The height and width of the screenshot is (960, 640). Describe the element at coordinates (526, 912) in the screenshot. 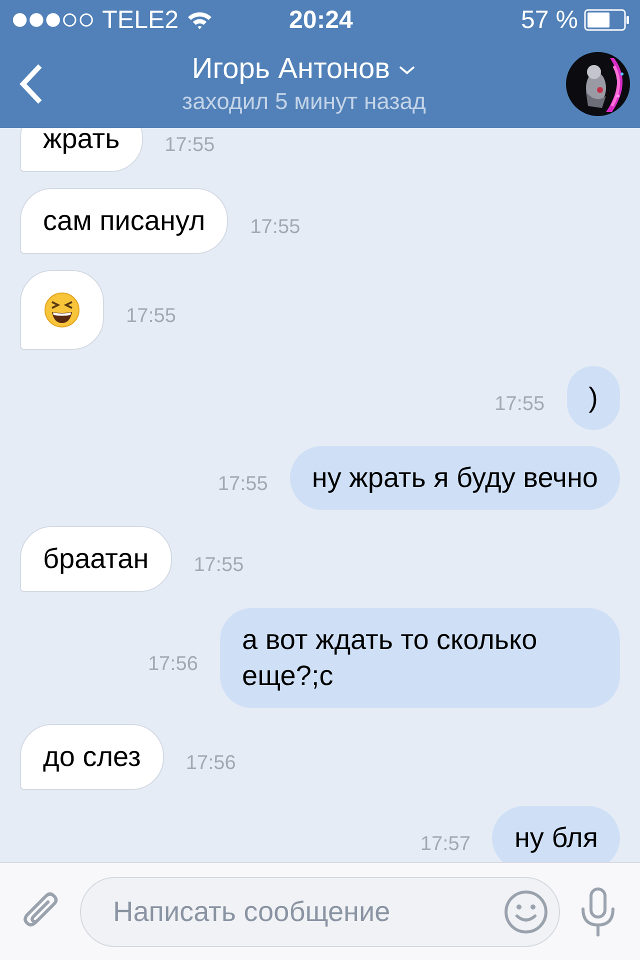

I see `smiley-icon` at that location.